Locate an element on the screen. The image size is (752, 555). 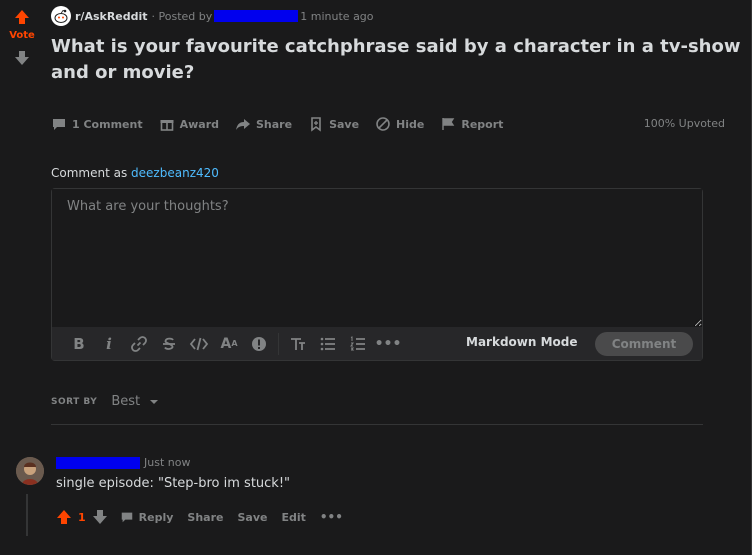
comment-meta: Just now is located at coordinates (123, 462).